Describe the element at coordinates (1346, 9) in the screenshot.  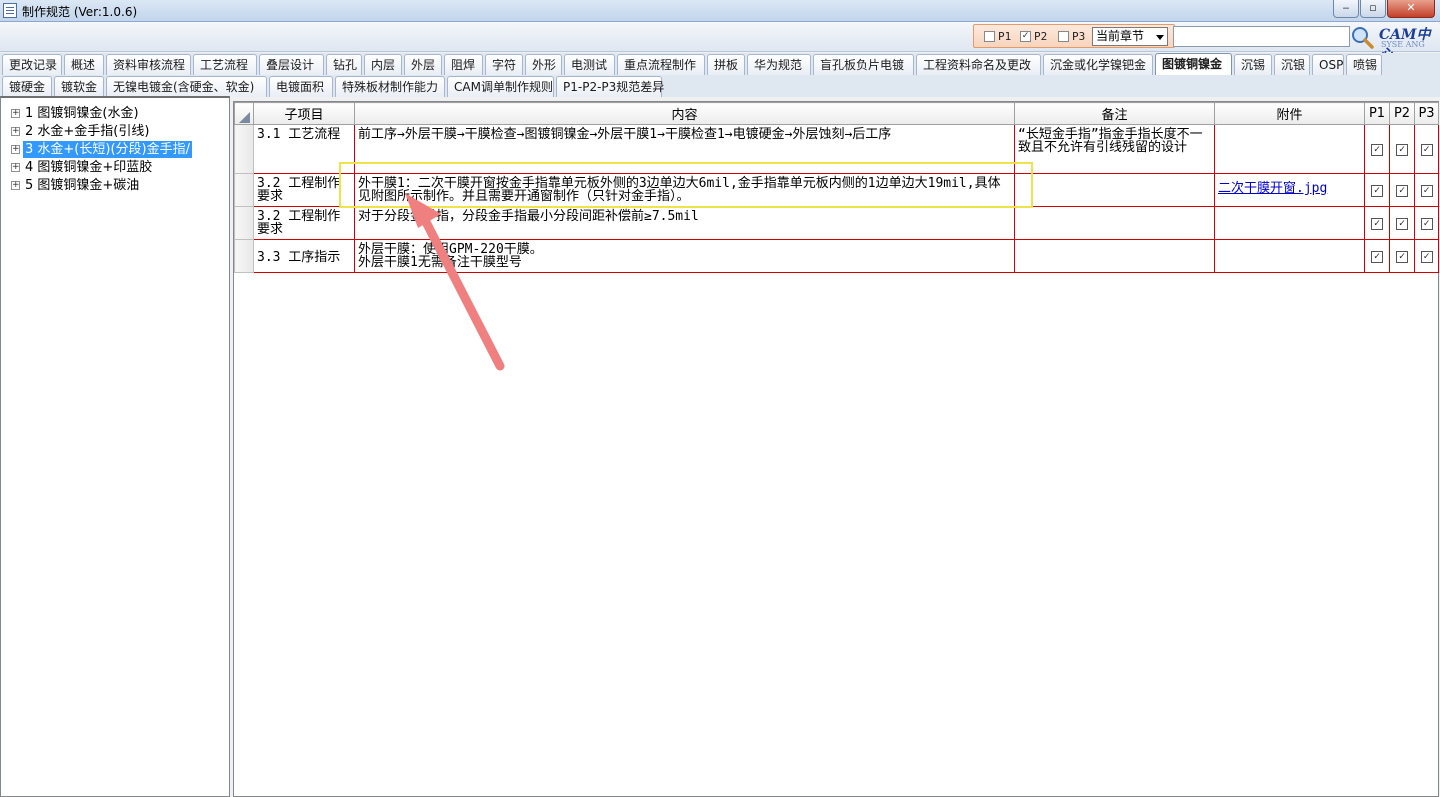
I see `minimize-button: ‒` at that location.